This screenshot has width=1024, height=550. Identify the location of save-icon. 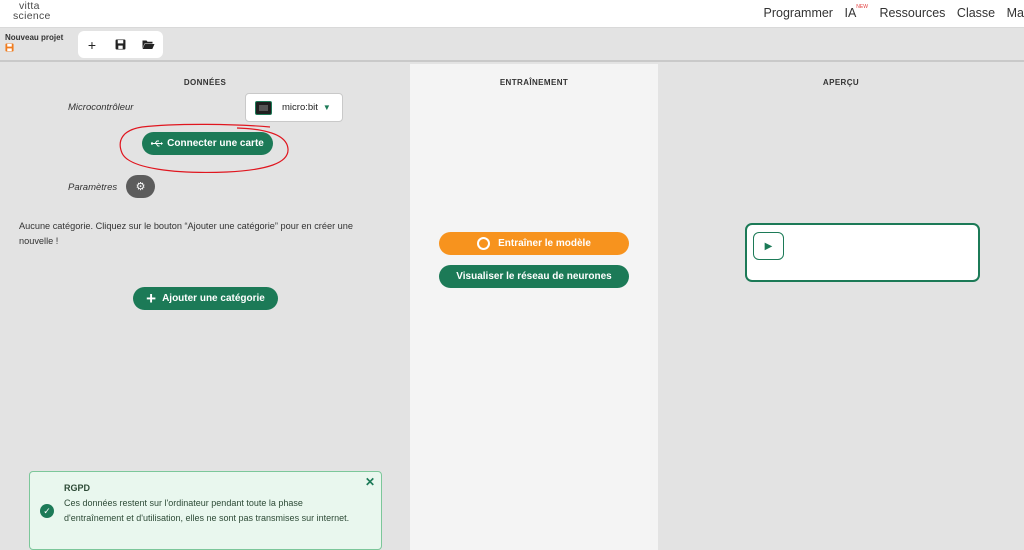
(9, 47).